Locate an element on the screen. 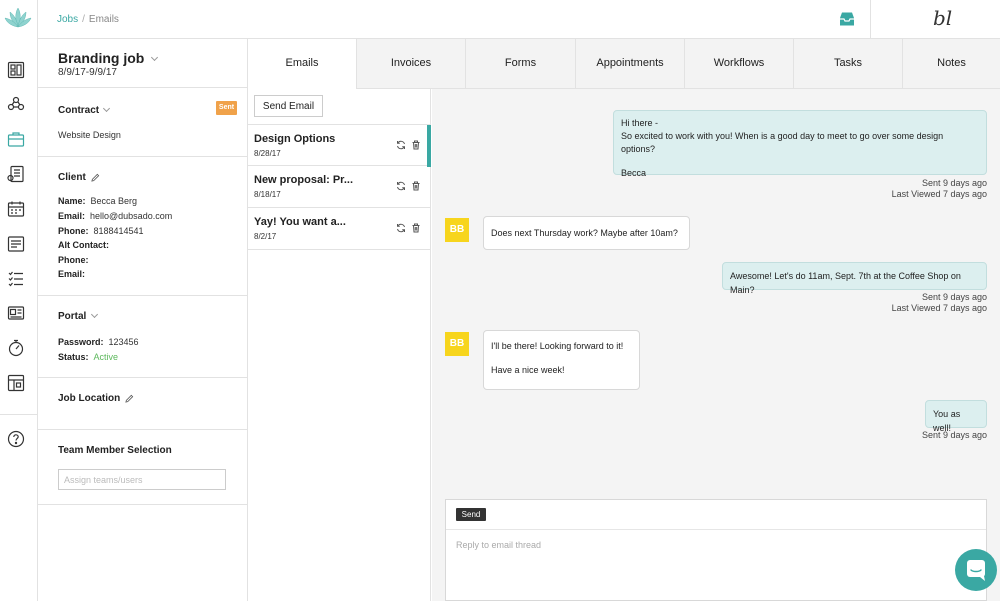 This screenshot has width=1000, height=601. job-location-title: Job Location is located at coordinates (96, 398).